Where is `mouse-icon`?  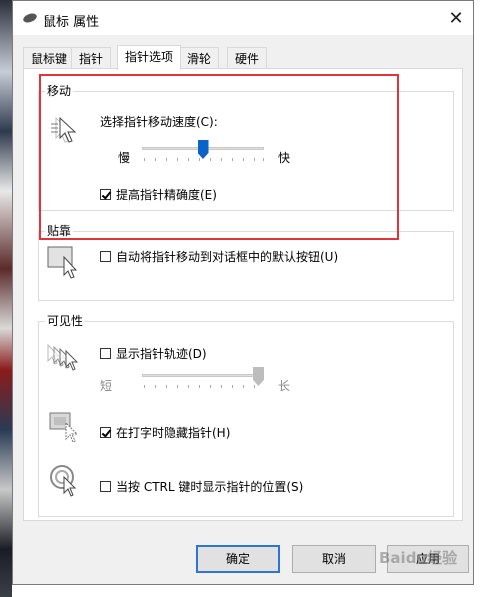
mouse-icon is located at coordinates (30, 18).